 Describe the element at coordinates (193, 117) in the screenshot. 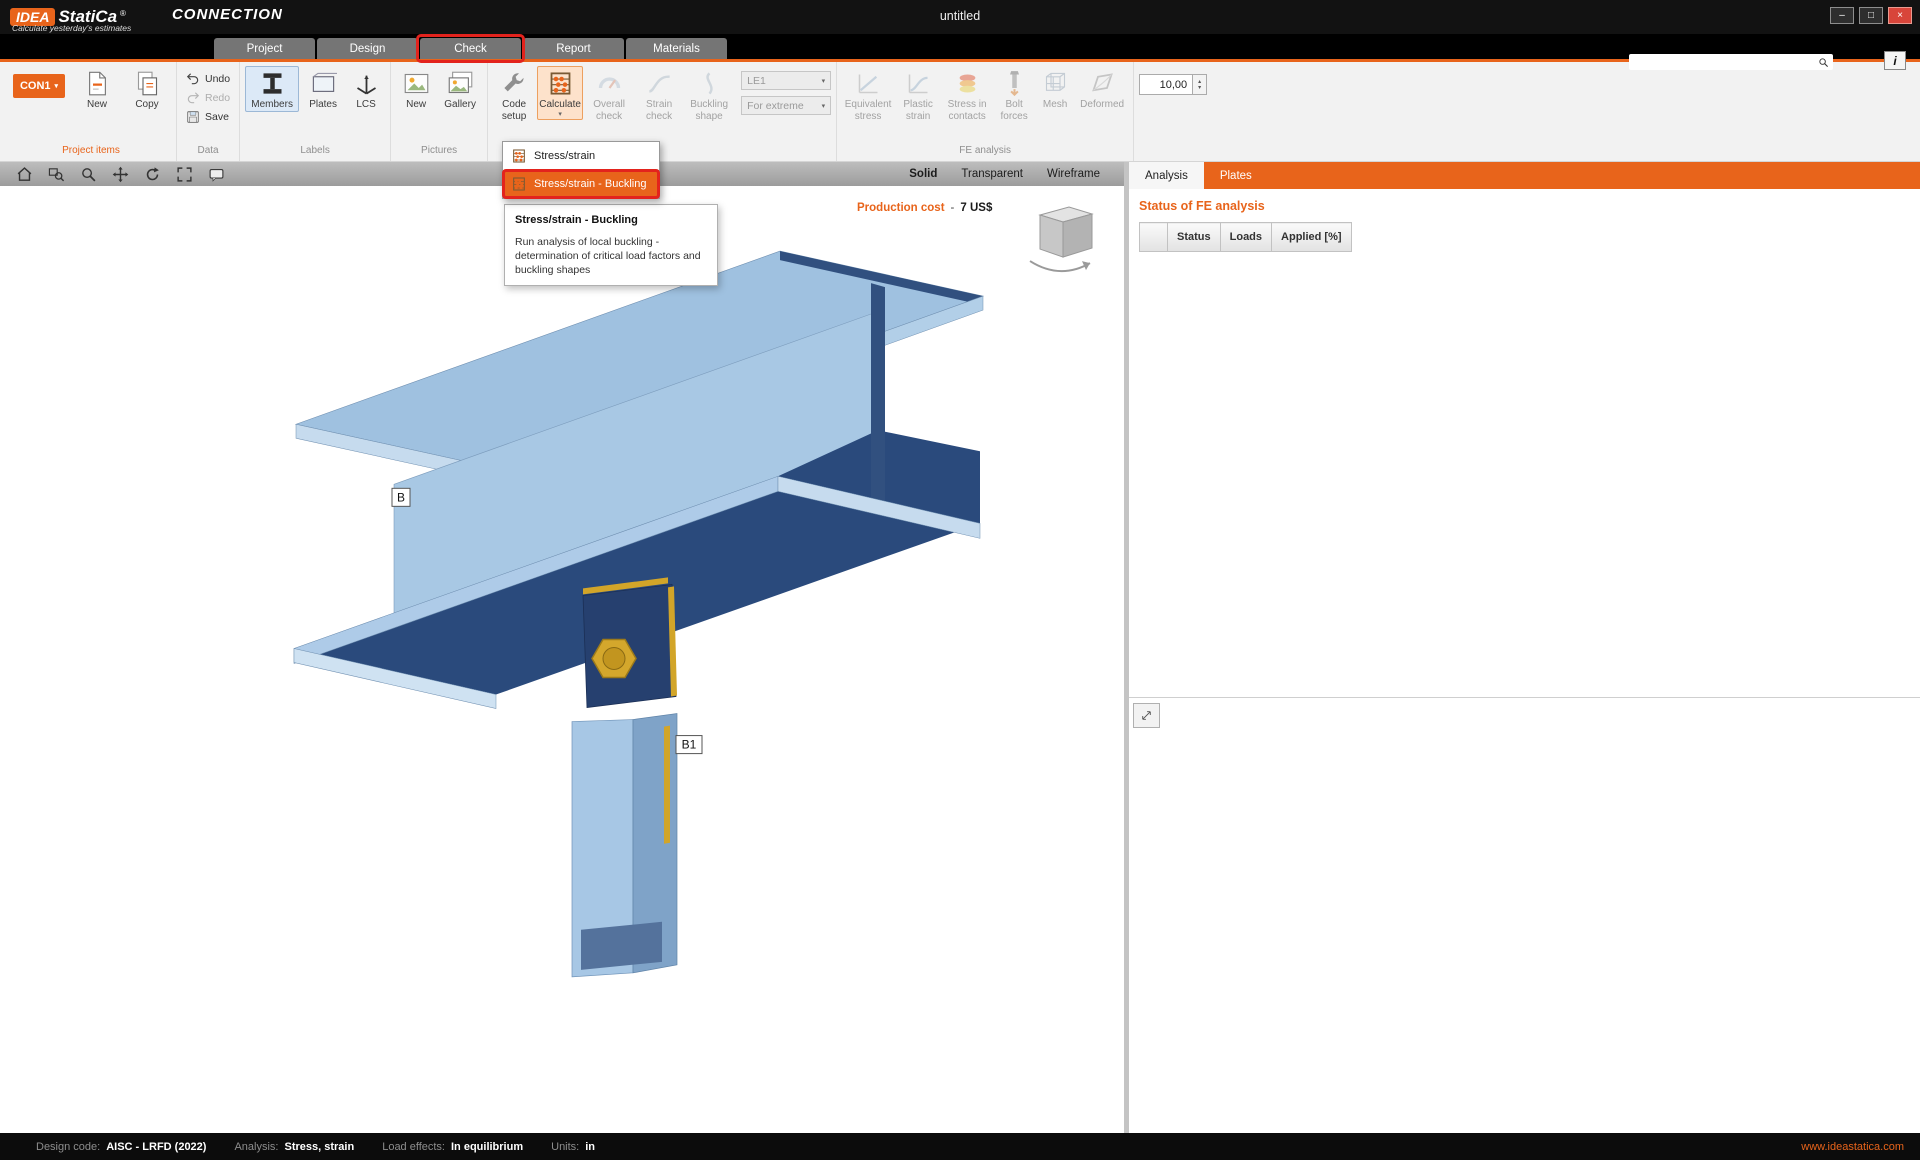

I see `save-icon` at that location.